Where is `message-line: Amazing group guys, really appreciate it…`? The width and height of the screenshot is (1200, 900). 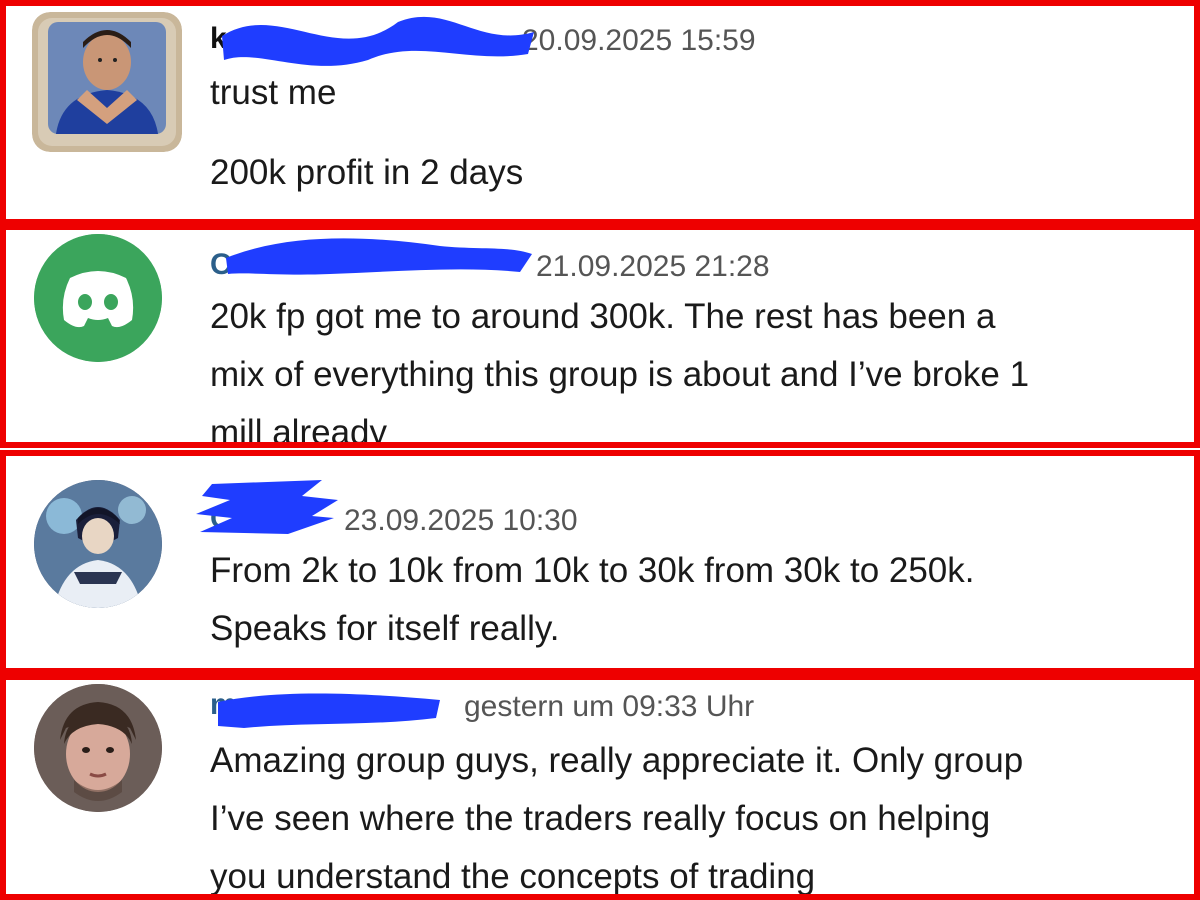
message-line: Amazing group guys, really appreciate it… is located at coordinates (617, 760).